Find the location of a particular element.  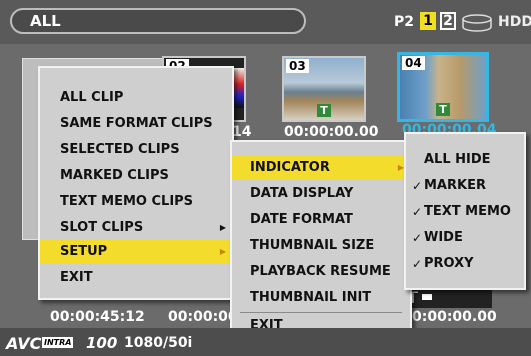

menu-item-marker: ✓ MARKER is located at coordinates (465, 186).